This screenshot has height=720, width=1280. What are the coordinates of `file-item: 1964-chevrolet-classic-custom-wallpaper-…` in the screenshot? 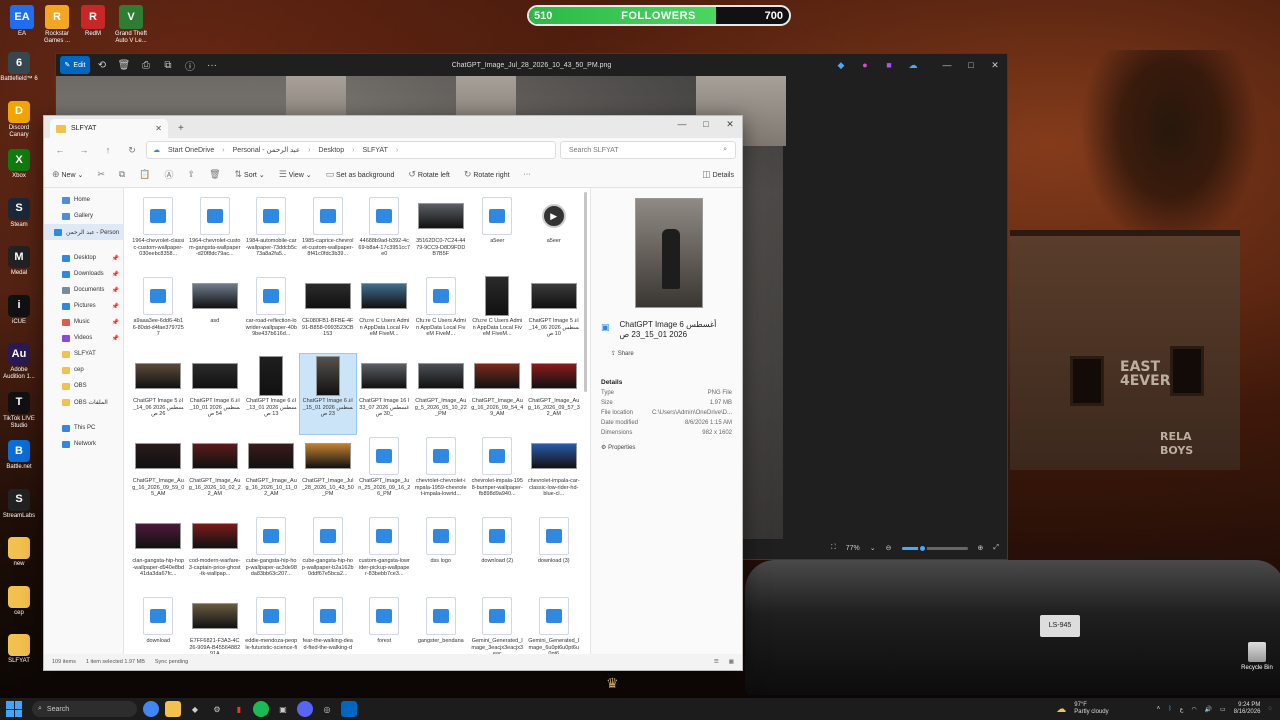 It's located at (158, 234).